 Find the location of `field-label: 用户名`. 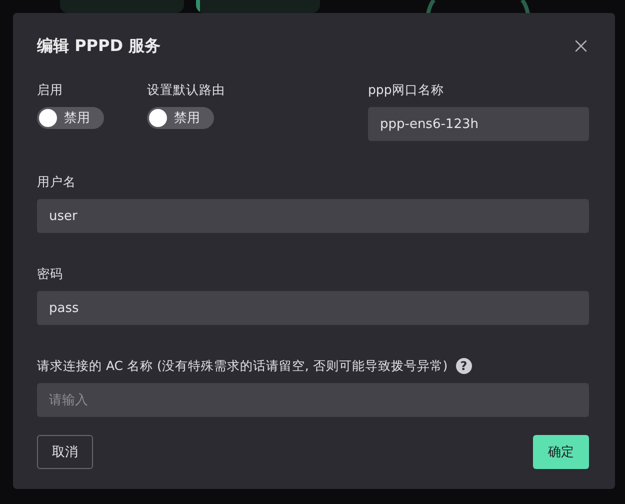

field-label: 用户名 is located at coordinates (57, 182).